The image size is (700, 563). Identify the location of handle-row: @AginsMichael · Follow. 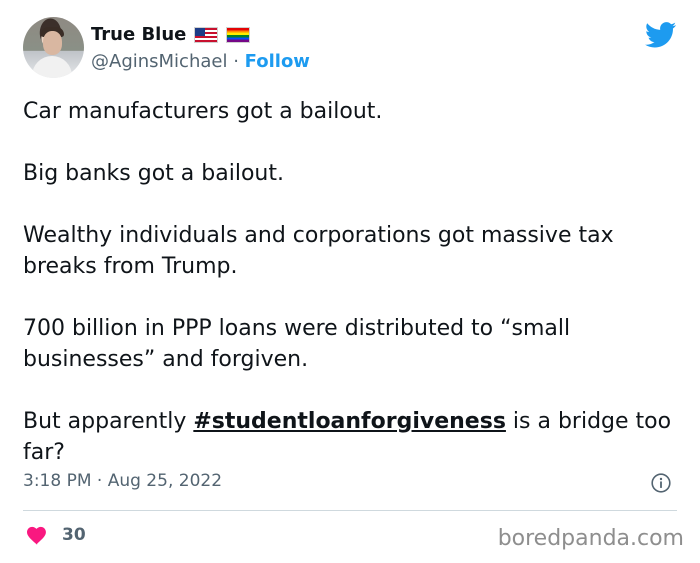
(200, 61).